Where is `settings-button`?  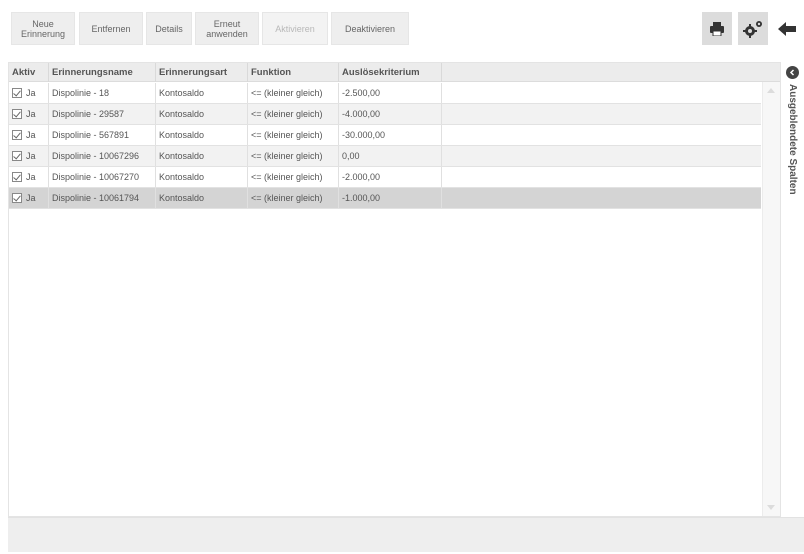
settings-button is located at coordinates (753, 28).